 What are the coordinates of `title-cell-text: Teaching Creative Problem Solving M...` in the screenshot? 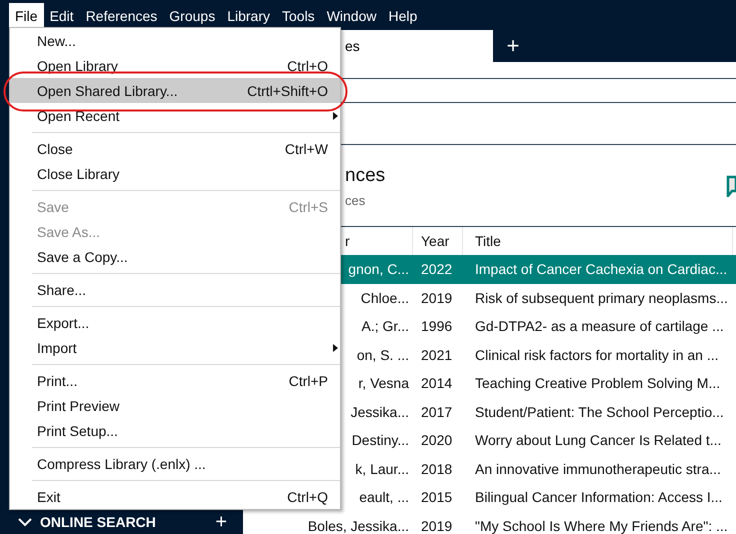 It's located at (598, 383).